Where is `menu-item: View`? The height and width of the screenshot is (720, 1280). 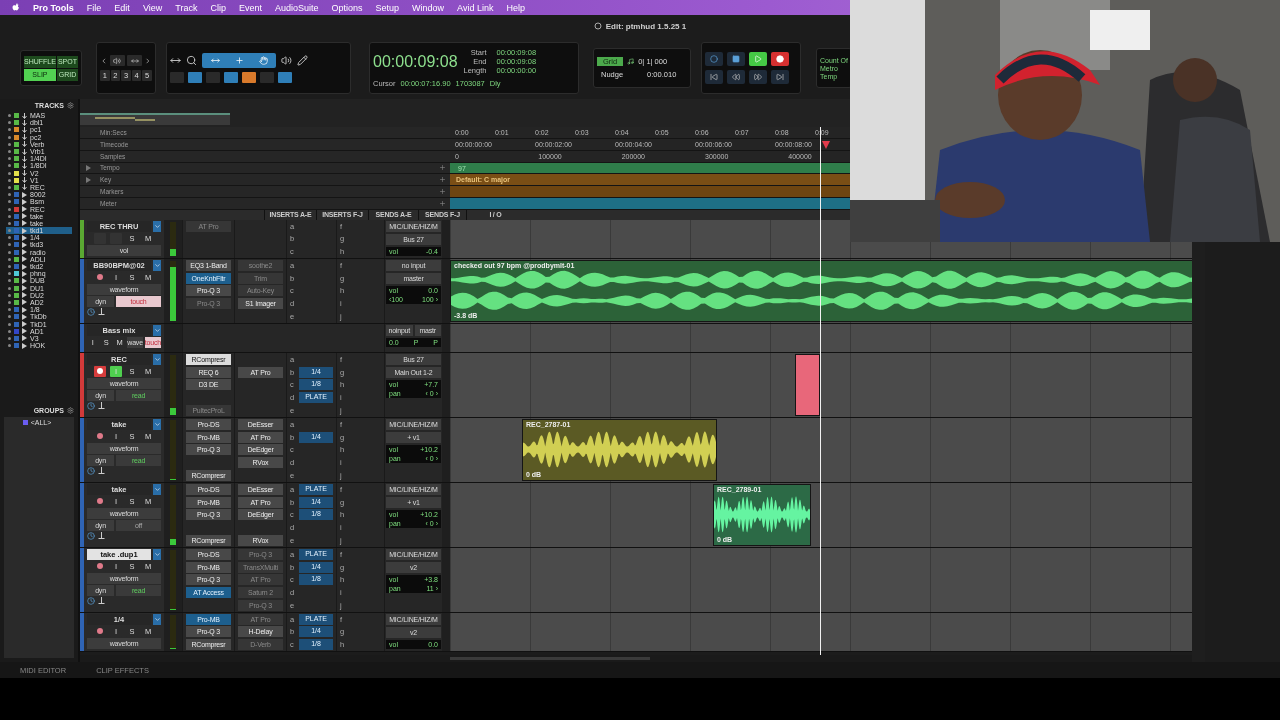 menu-item: View is located at coordinates (152, 7).